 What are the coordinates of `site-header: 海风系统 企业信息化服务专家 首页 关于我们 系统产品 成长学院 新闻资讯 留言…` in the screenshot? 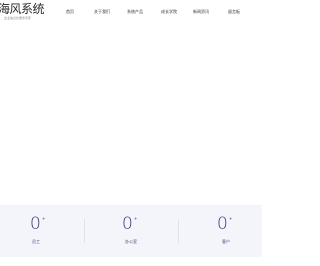 It's located at (131, 14).